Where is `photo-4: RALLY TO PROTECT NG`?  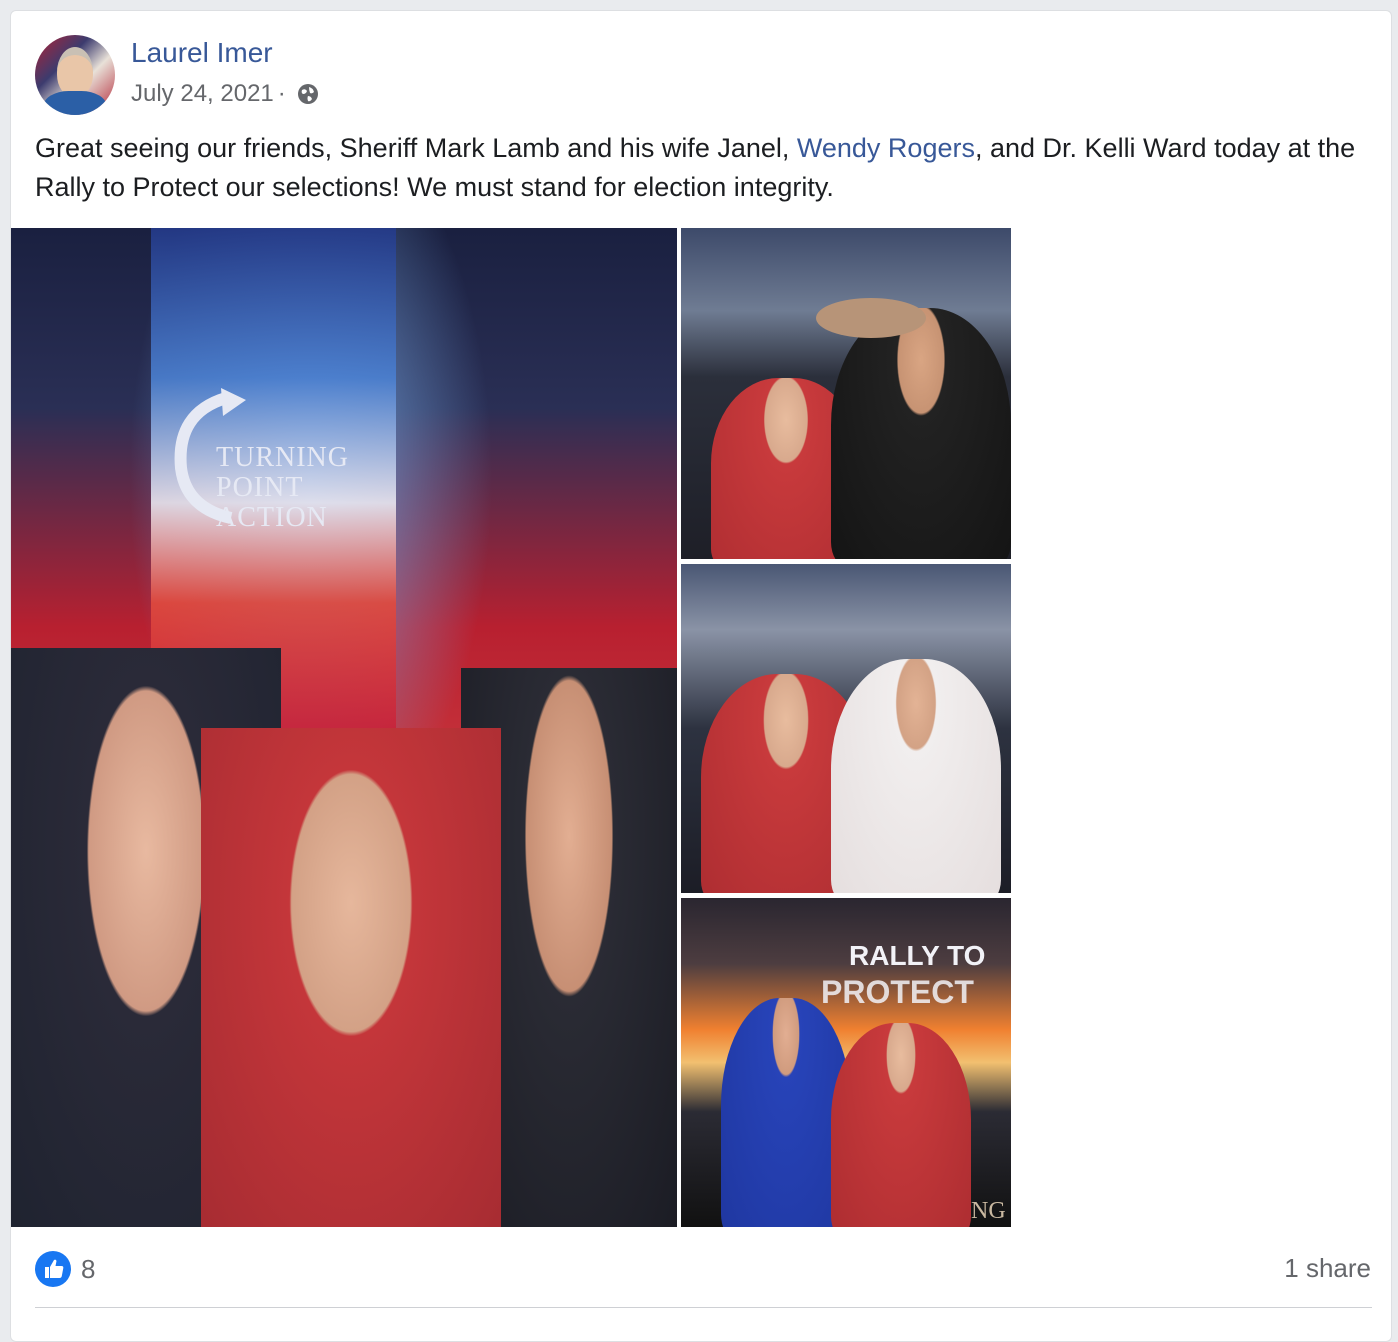
photo-4: RALLY TO PROTECT NG is located at coordinates (846, 1062).